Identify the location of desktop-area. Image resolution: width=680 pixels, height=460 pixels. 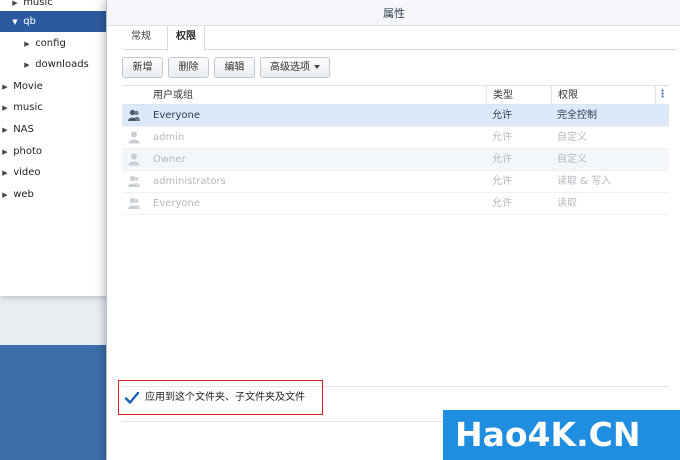
(55, 320).